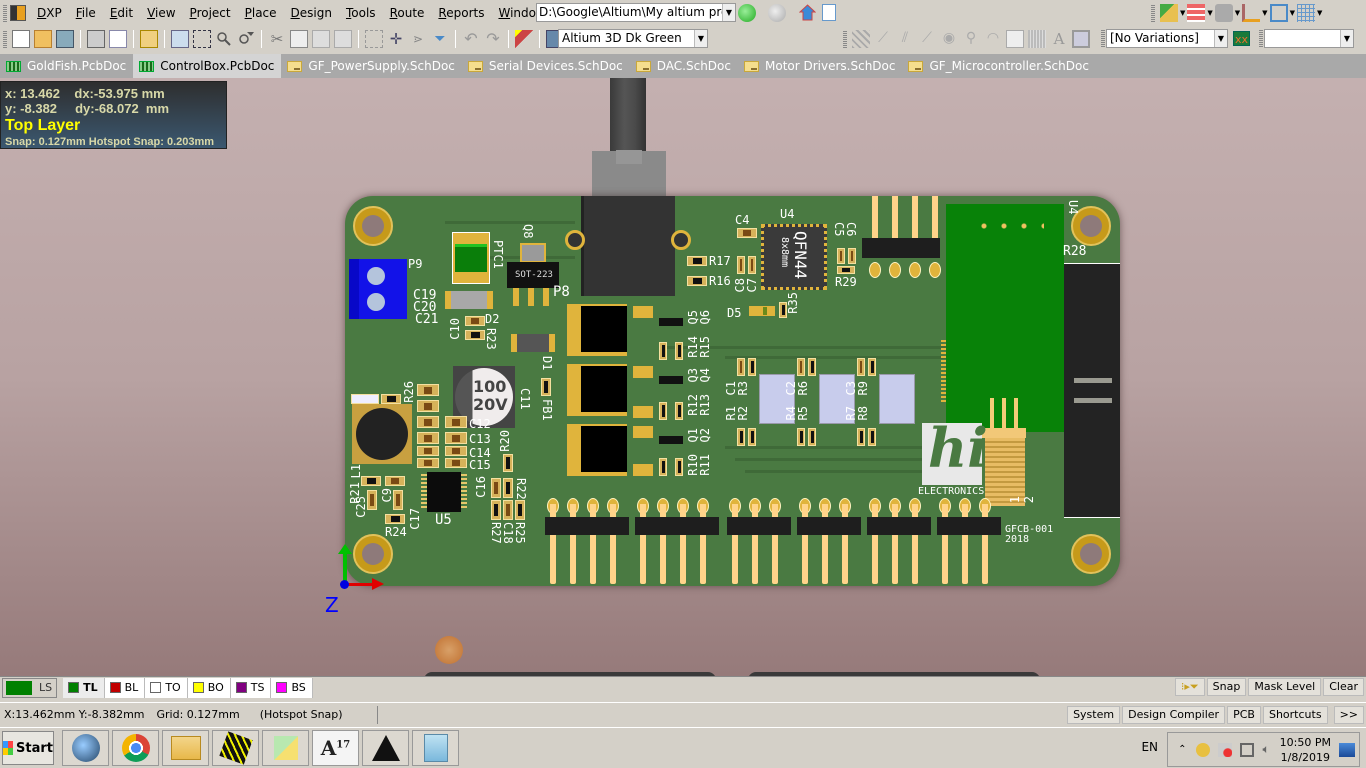  What do you see at coordinates (1305, 13) in the screenshot?
I see `grid-icon` at bounding box center [1305, 13].